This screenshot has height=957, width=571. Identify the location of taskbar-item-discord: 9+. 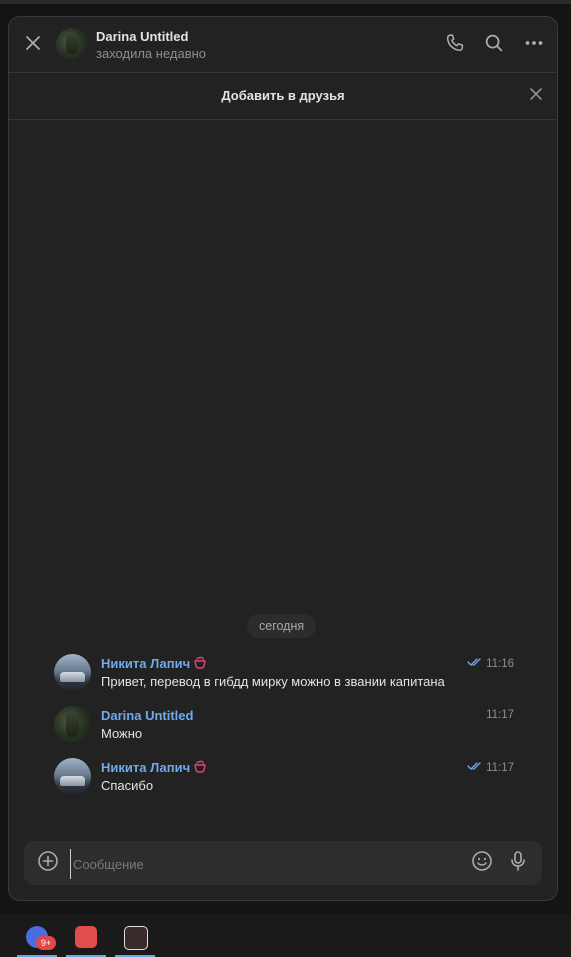
(37, 937).